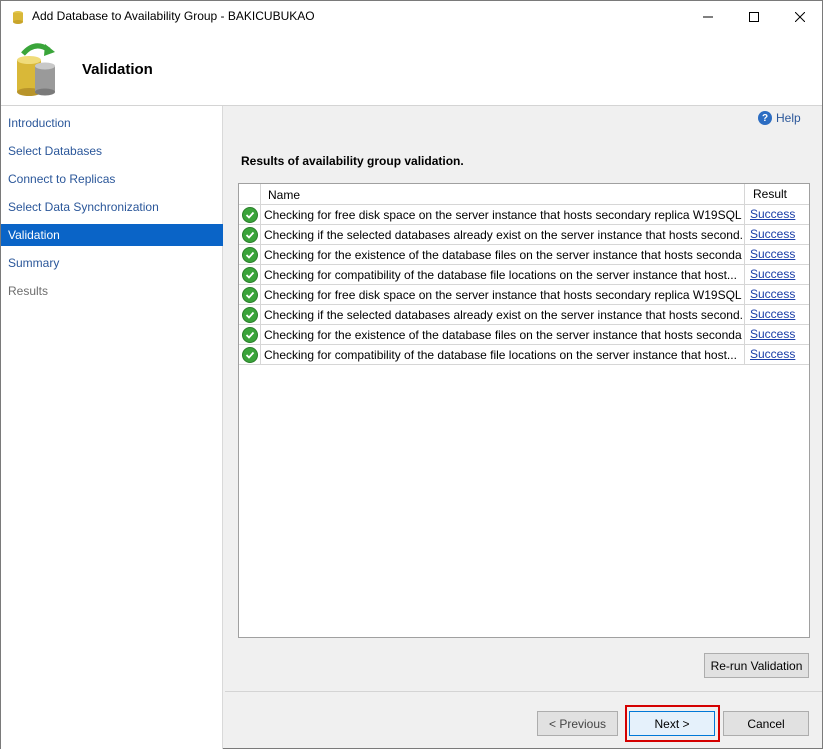  Describe the element at coordinates (765, 118) in the screenshot. I see `help-icon: ?` at that location.